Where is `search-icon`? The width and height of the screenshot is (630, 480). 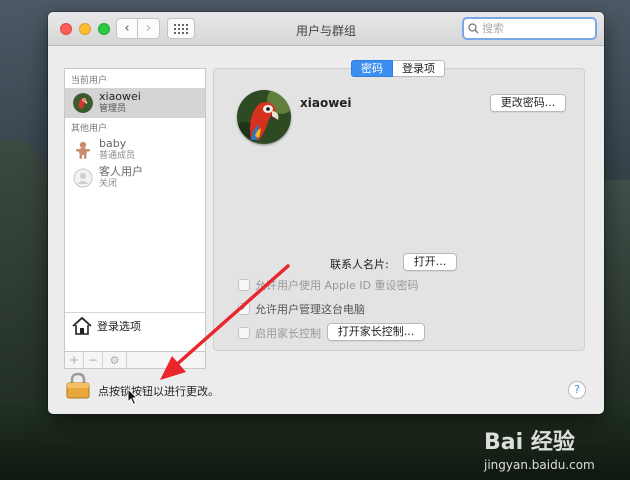 search-icon is located at coordinates (473, 28).